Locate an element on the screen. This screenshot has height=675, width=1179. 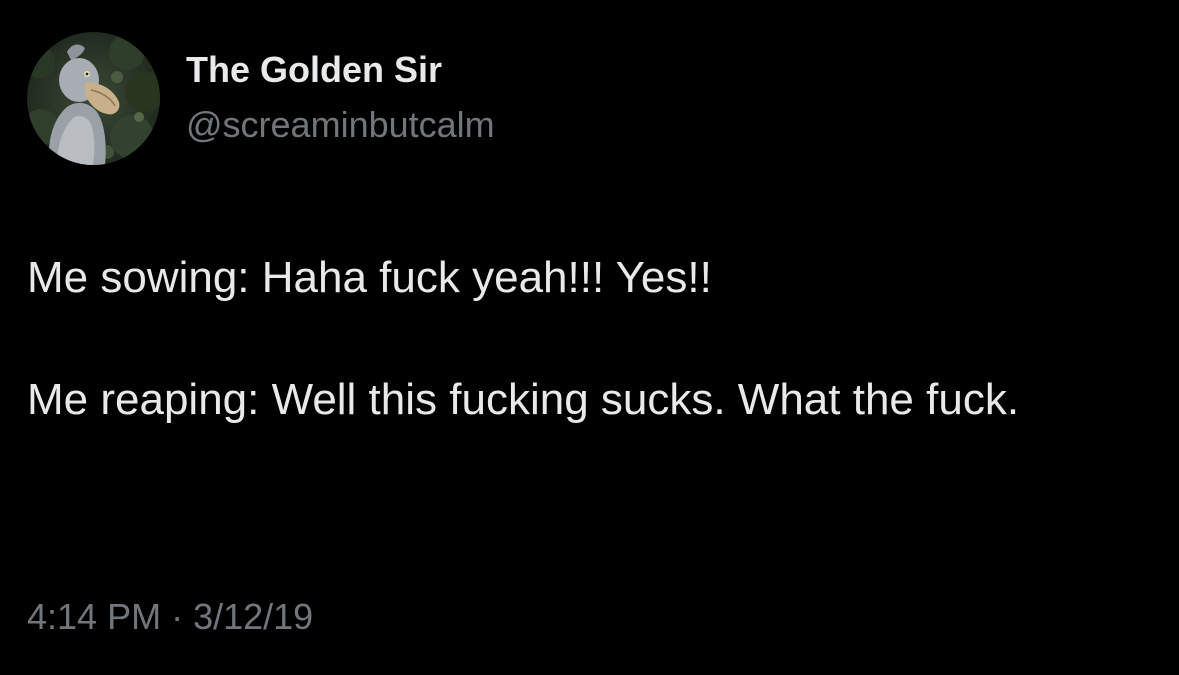
avatar is located at coordinates (93, 98).